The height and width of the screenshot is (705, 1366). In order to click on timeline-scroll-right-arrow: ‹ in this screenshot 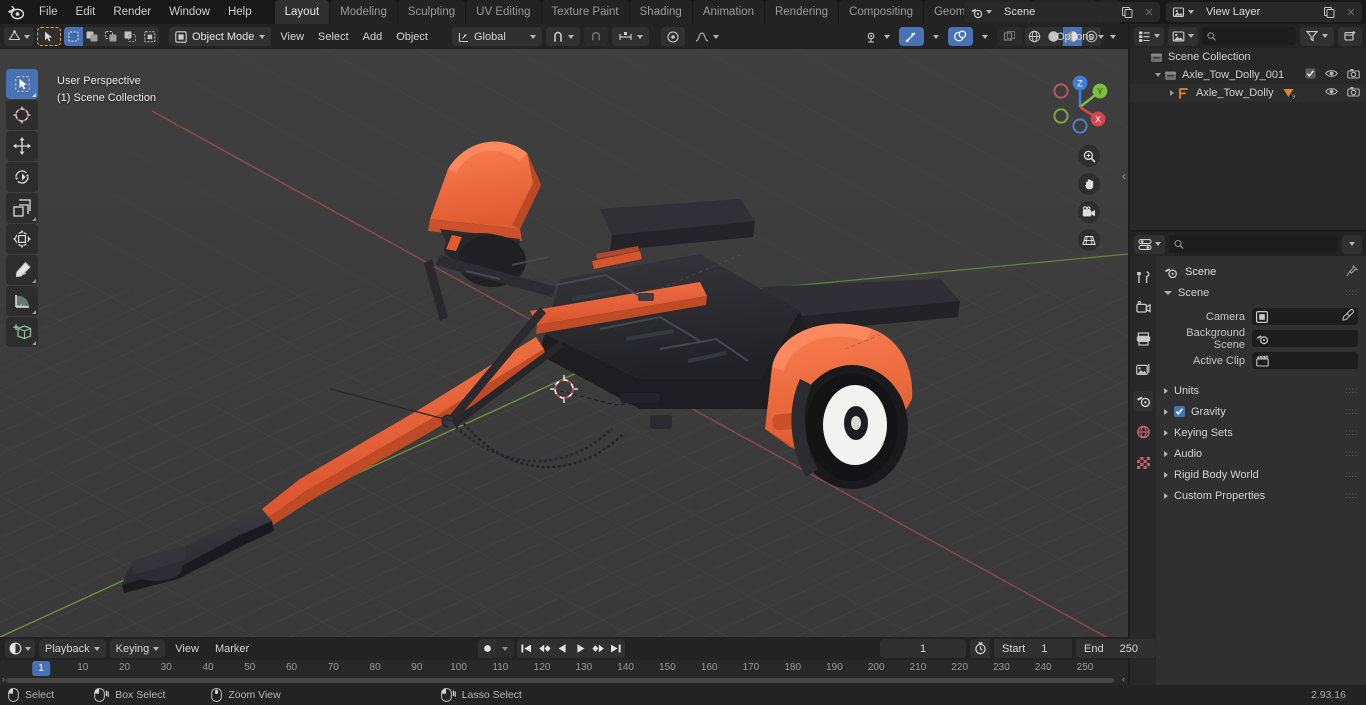, I will do `click(1123, 679)`.